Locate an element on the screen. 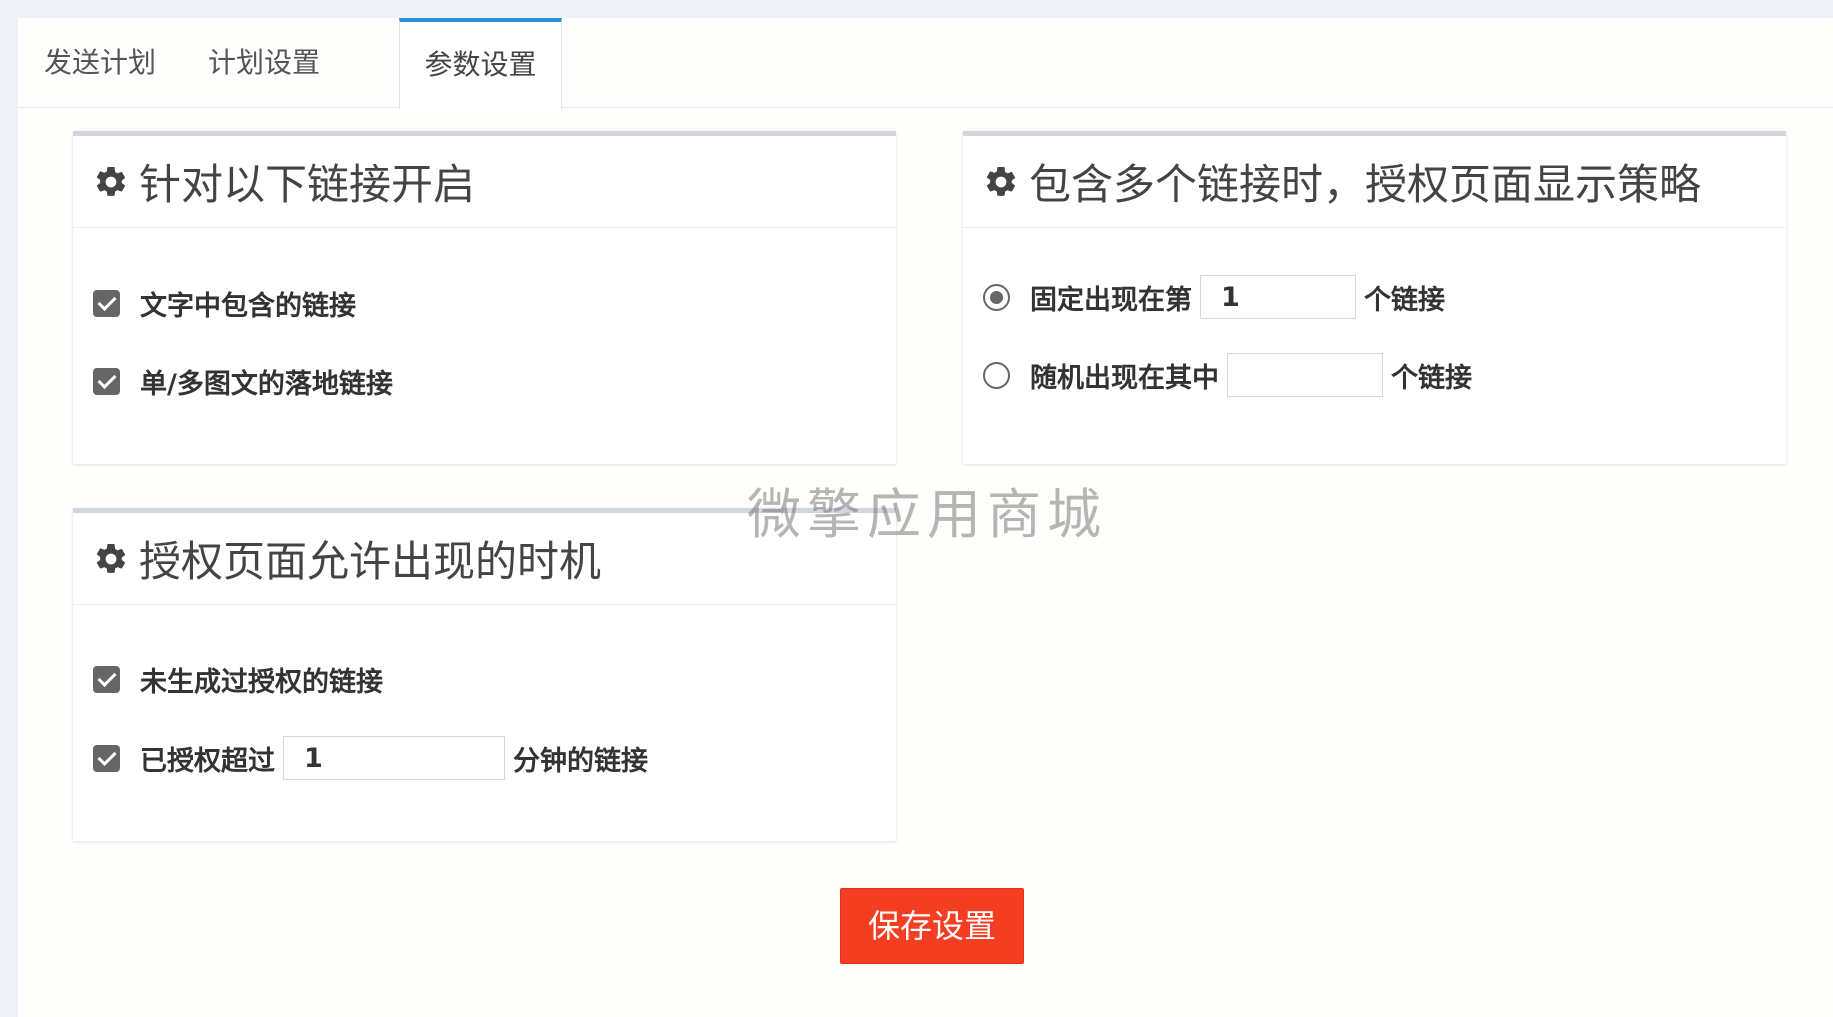 The width and height of the screenshot is (1833, 1017). exceed-minutes-label: 已授权超过 is located at coordinates (207, 761).